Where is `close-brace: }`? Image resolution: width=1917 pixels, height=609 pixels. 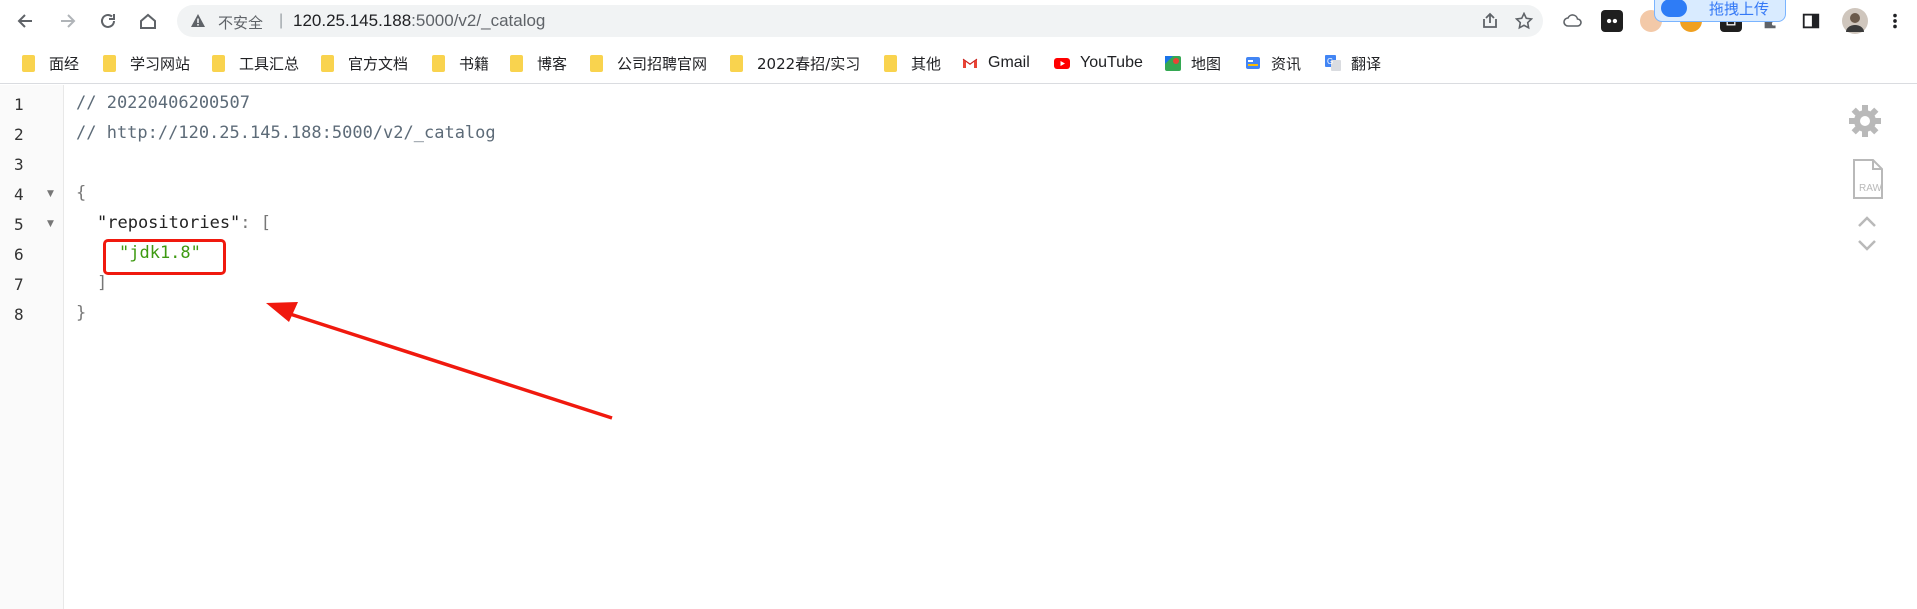 close-brace: } is located at coordinates (81, 313).